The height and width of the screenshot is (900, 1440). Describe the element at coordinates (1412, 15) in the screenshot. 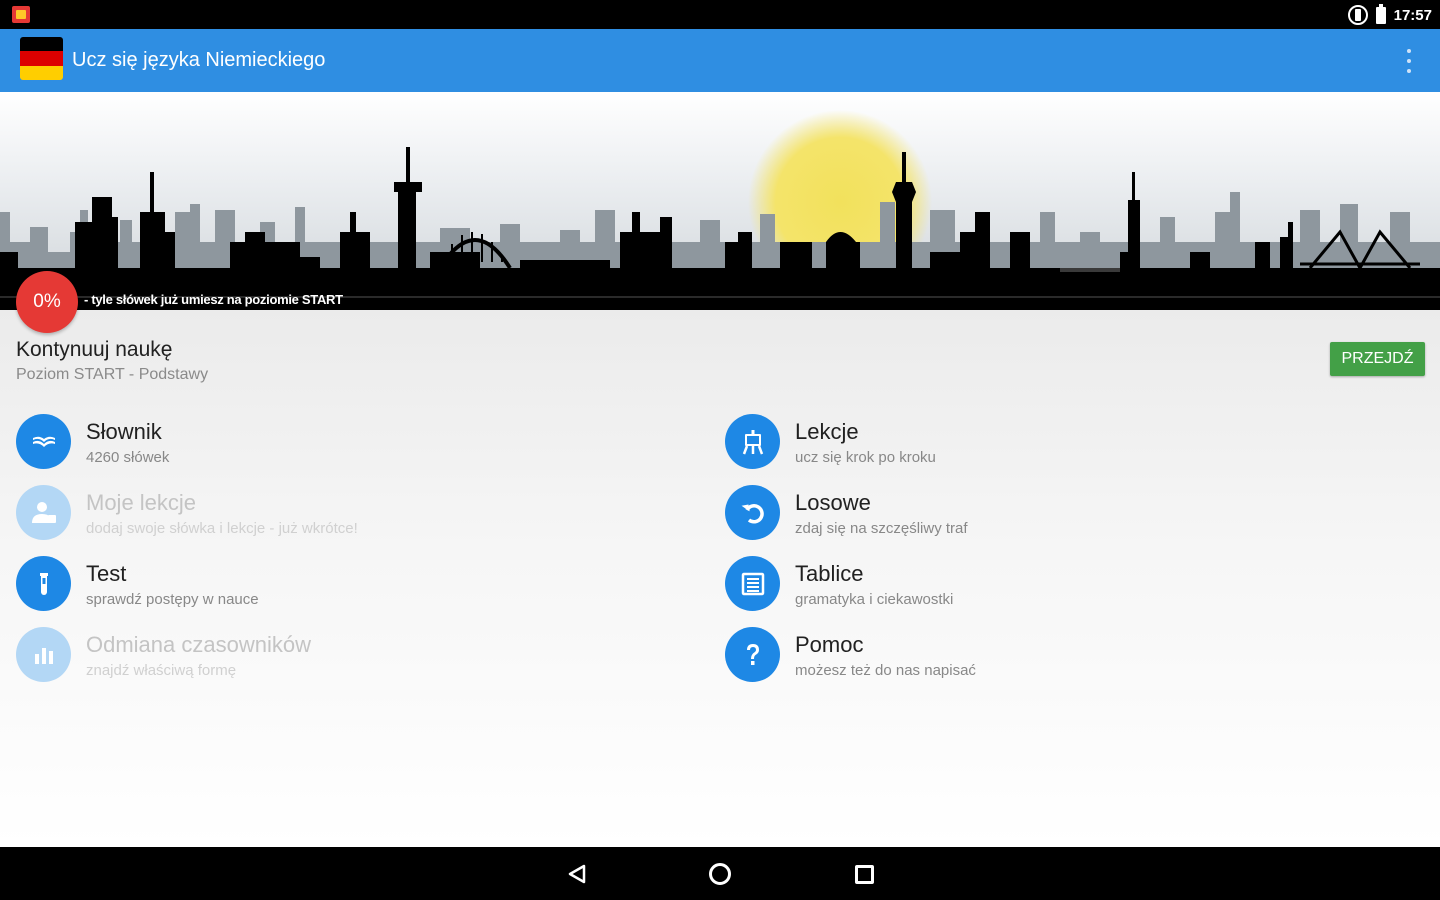

I see `clock: 17:57` at that location.